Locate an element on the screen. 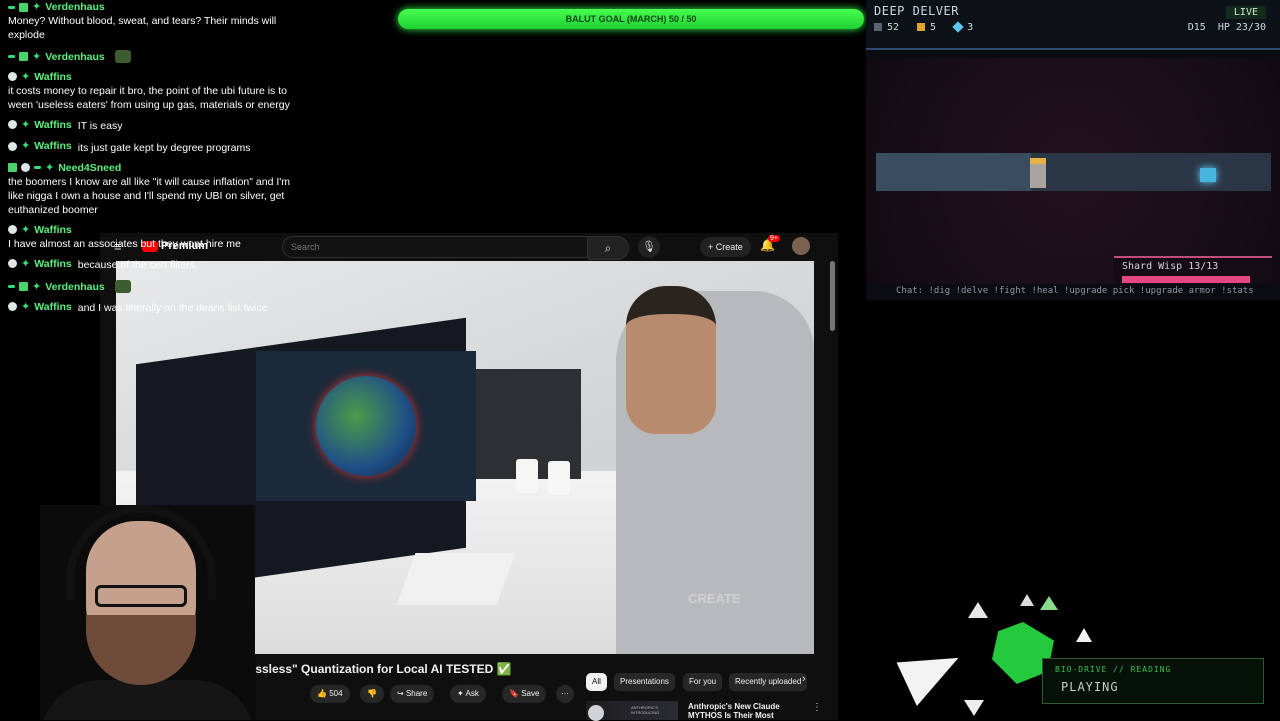 This screenshot has height=721, width=1280. ask-button: ✦ Ask is located at coordinates (468, 694).